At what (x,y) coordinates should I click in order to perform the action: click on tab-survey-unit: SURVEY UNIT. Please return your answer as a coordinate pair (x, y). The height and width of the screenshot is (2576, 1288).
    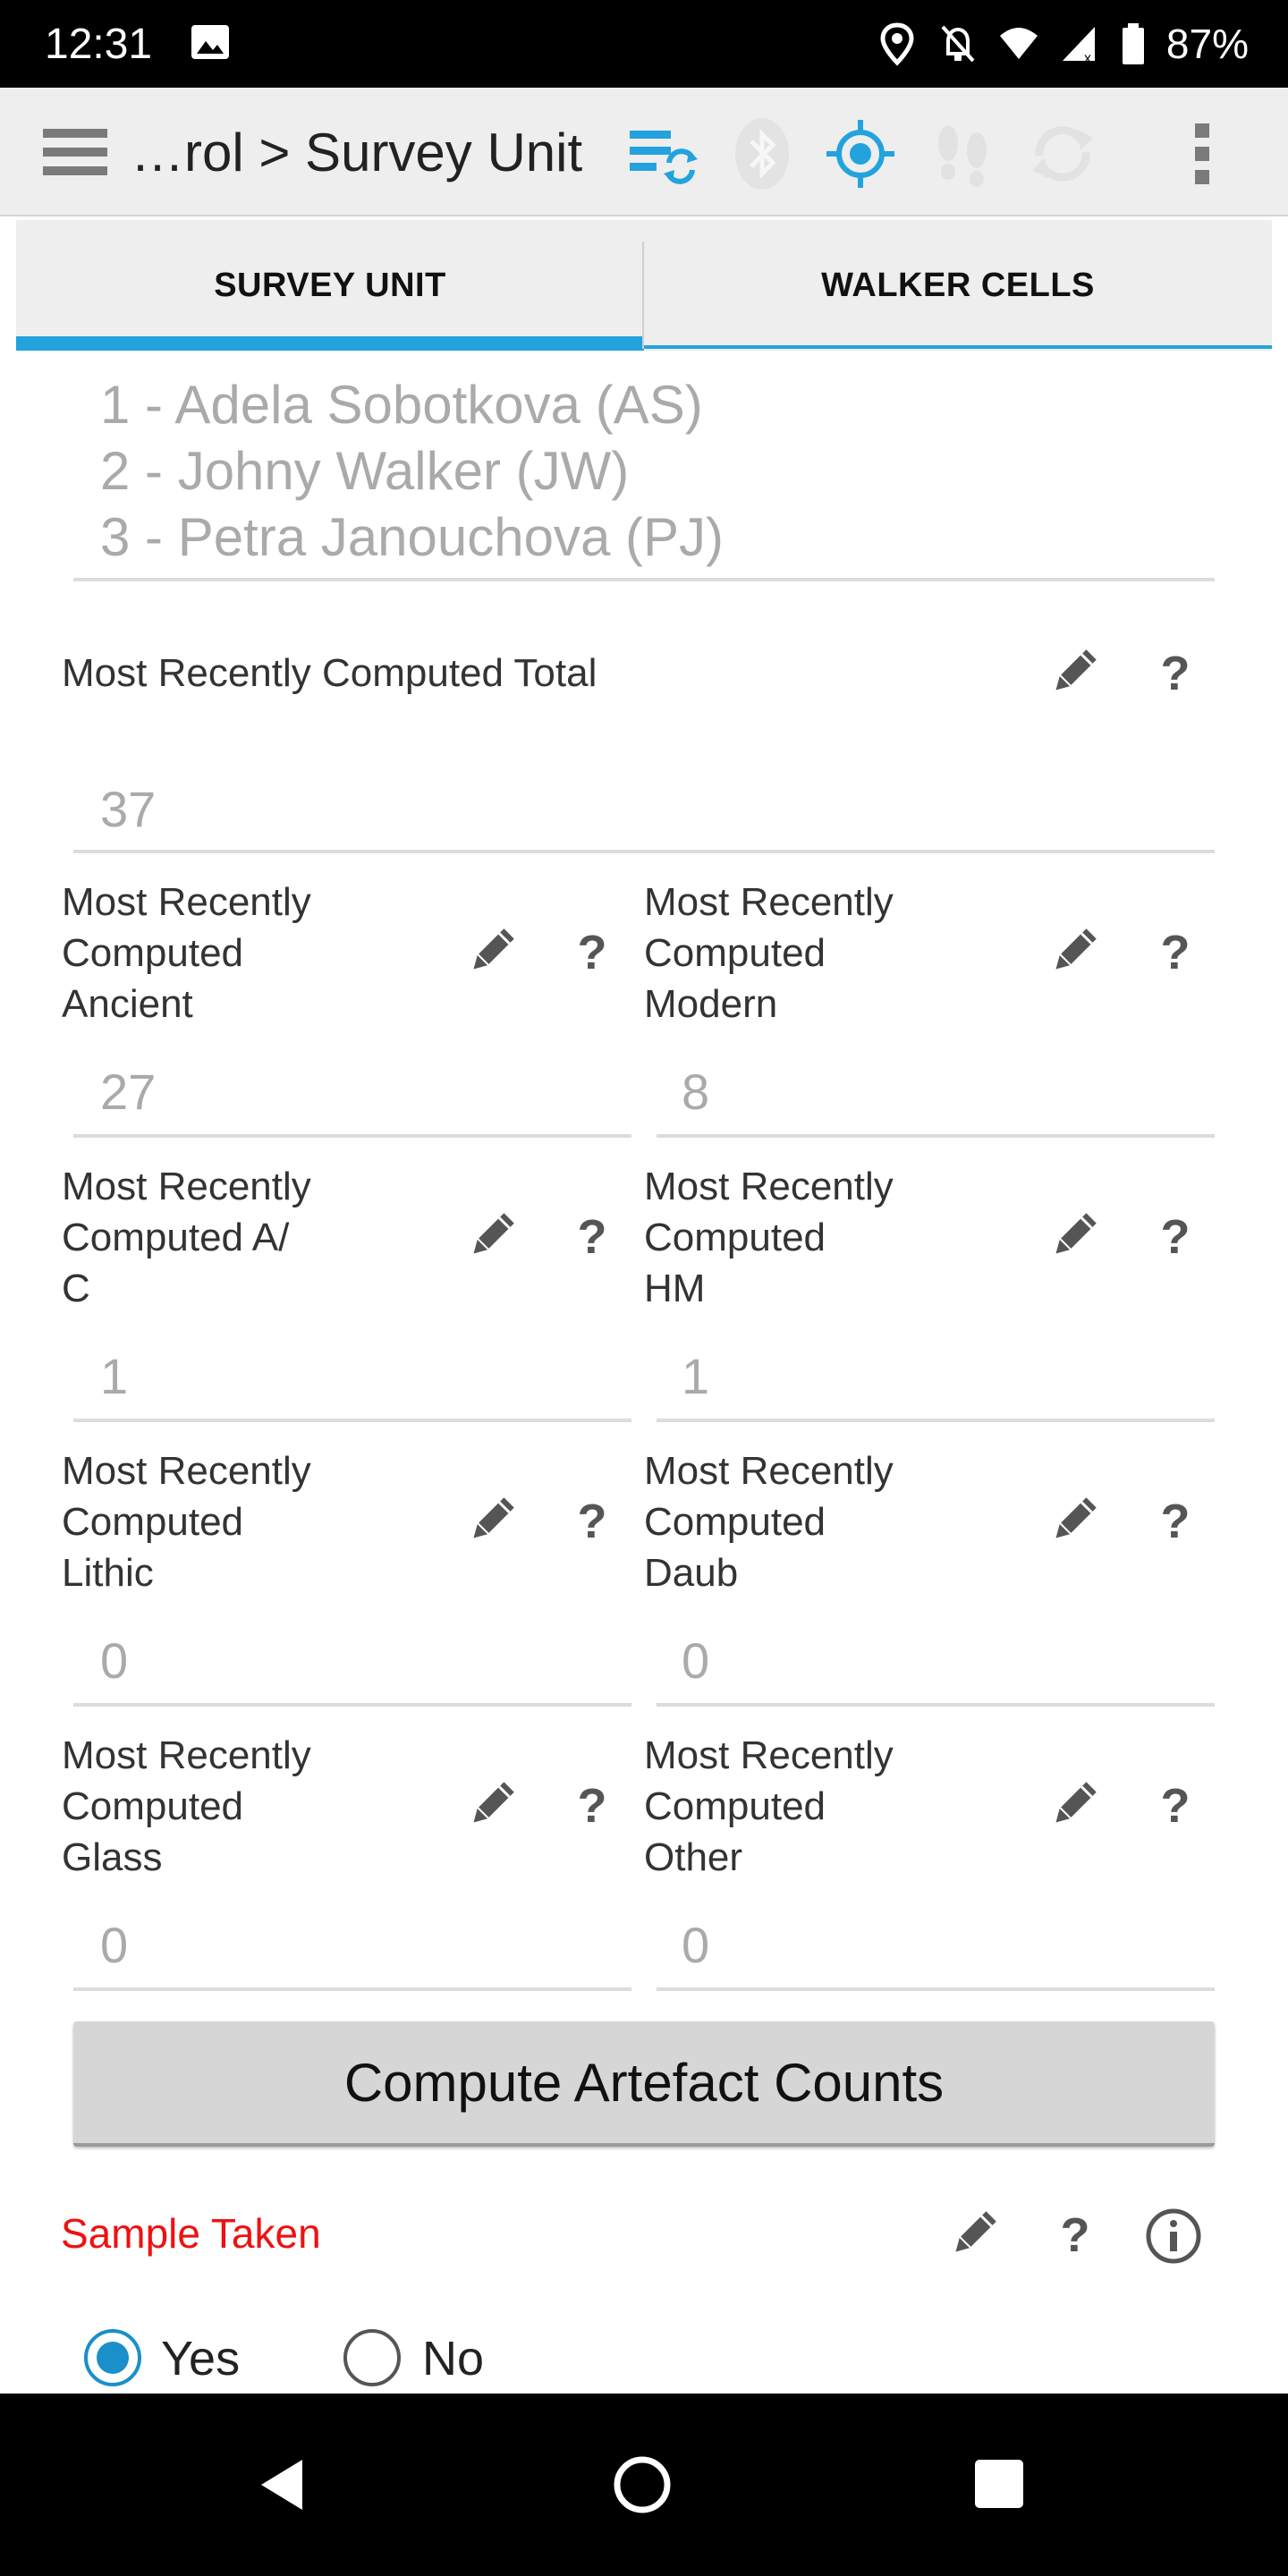
    Looking at the image, I should click on (330, 285).